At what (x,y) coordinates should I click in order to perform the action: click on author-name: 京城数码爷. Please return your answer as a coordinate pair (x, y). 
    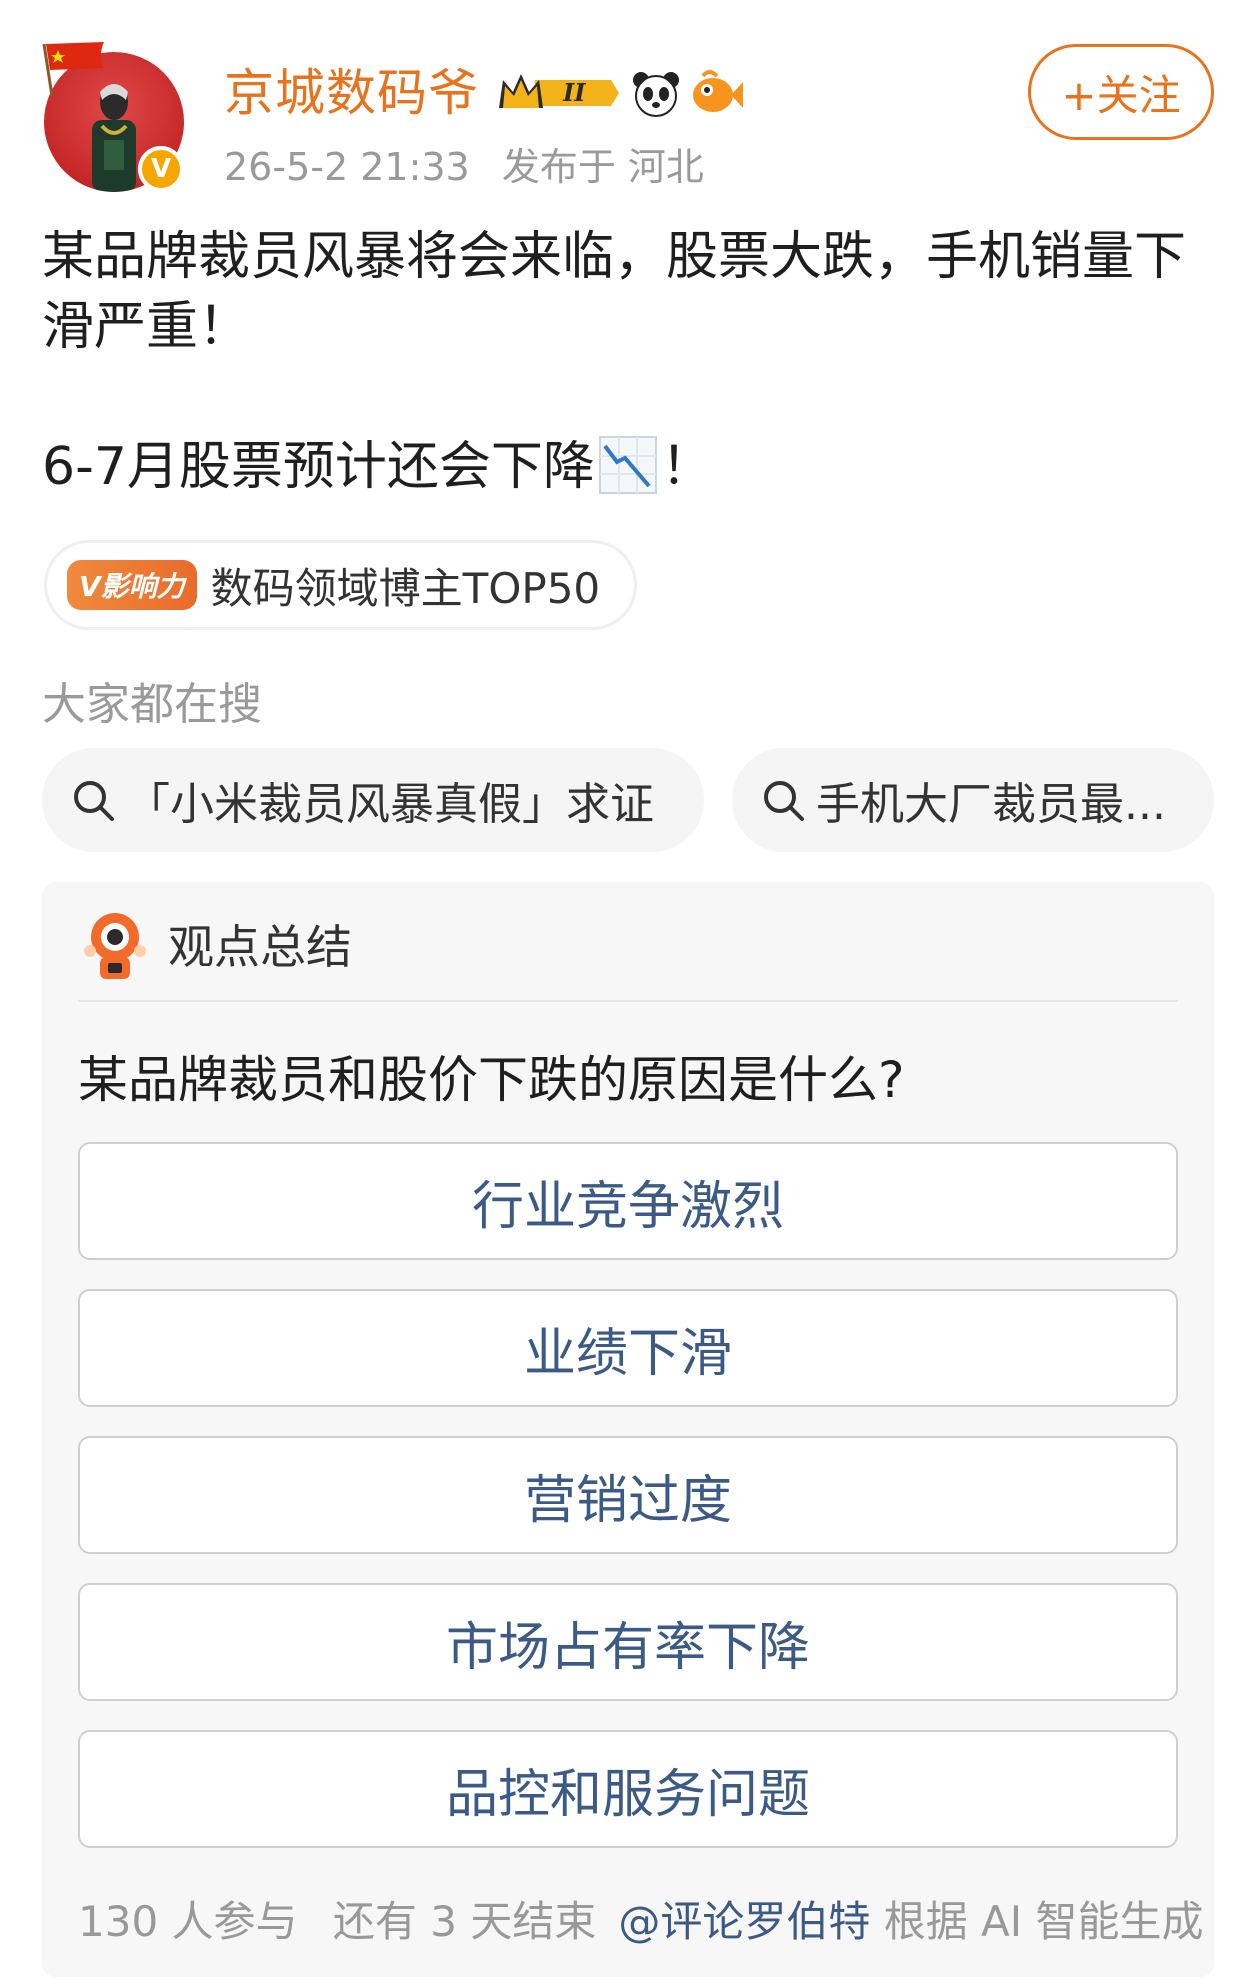
    Looking at the image, I should click on (351, 93).